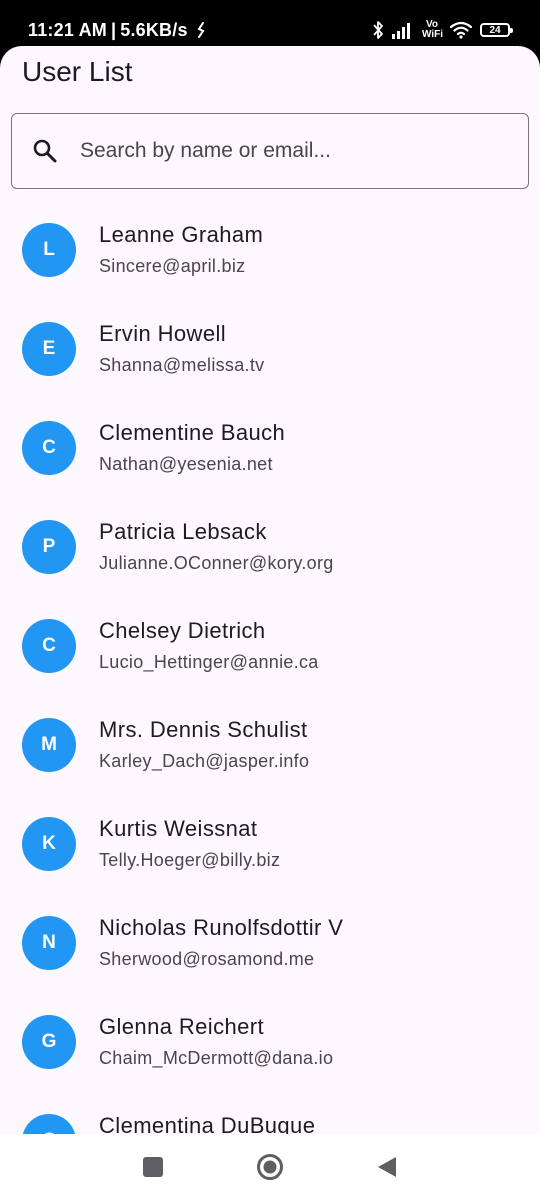 The image size is (540, 1200). I want to click on home-button, so click(270, 1167).